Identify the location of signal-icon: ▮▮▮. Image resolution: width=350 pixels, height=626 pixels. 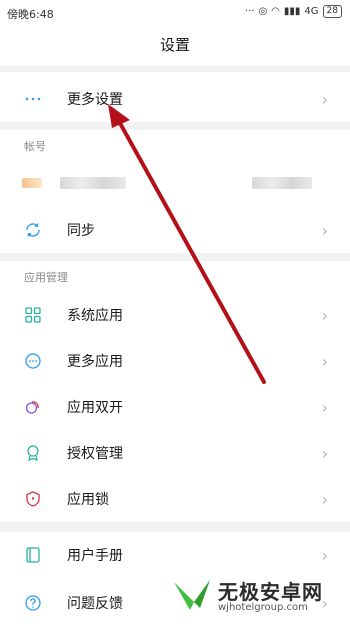
(292, 11).